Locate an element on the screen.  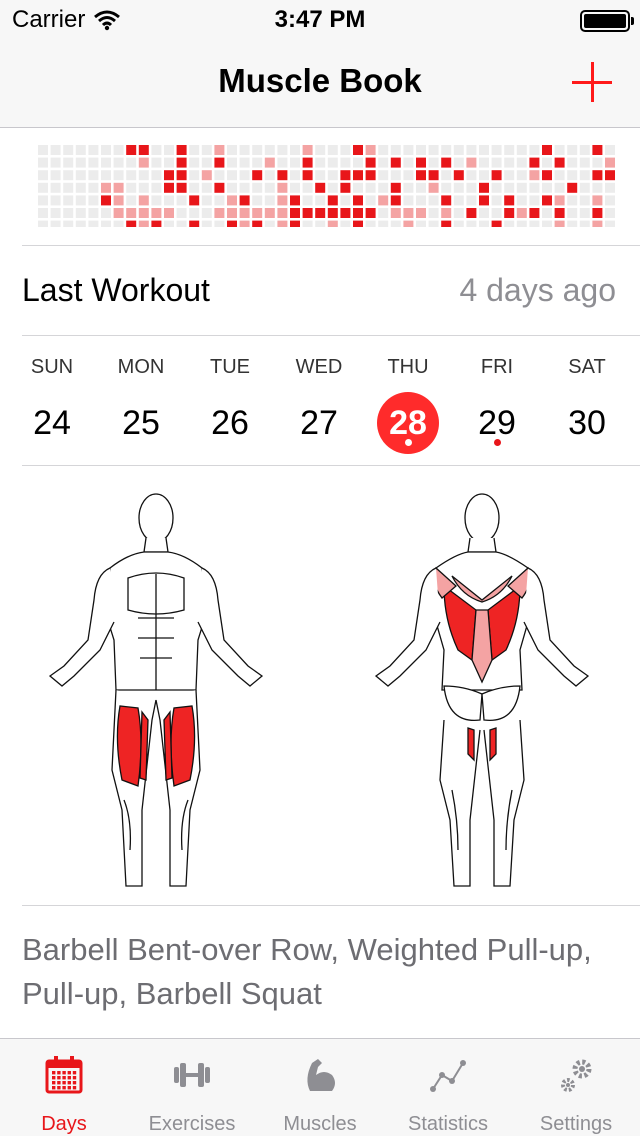
line-chart-icon is located at coordinates (448, 1075).